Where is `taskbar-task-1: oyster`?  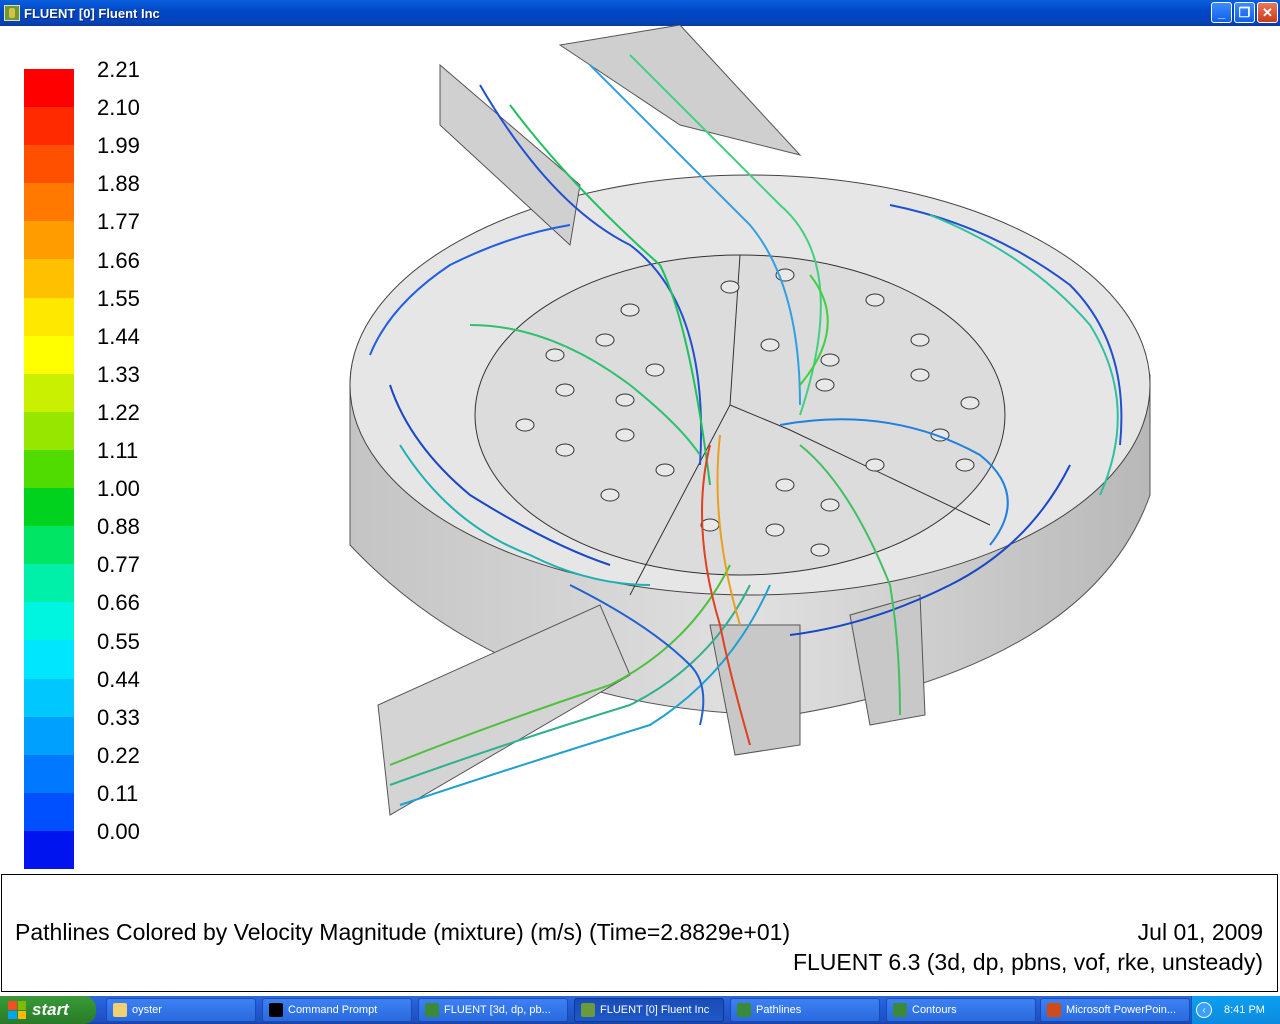
taskbar-task-1: oyster is located at coordinates (181, 1010).